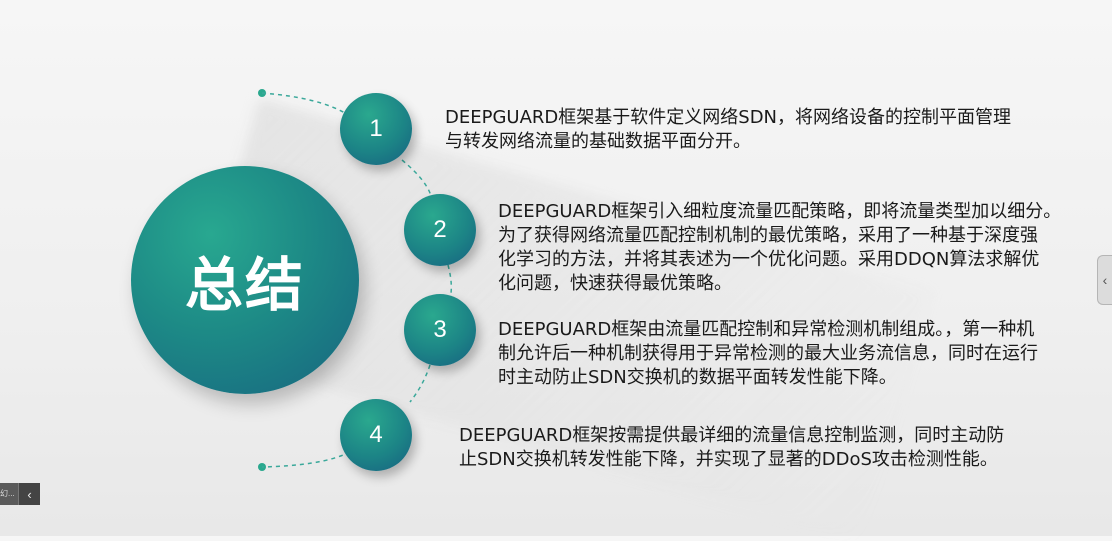 The width and height of the screenshot is (1112, 541). I want to click on arc-segment-bottom, so click(306, 459).